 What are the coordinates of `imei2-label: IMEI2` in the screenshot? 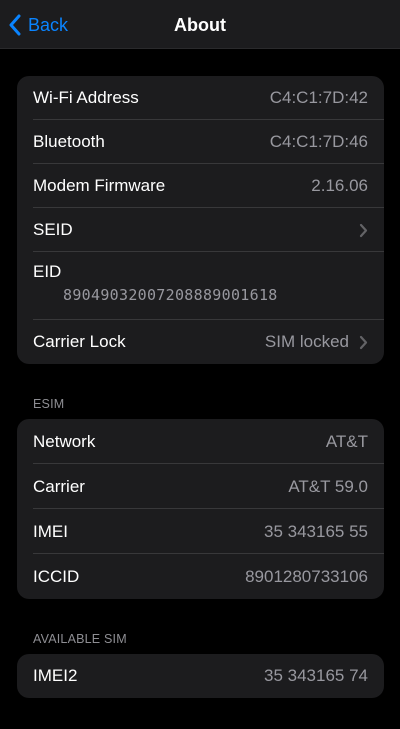 It's located at (55, 675).